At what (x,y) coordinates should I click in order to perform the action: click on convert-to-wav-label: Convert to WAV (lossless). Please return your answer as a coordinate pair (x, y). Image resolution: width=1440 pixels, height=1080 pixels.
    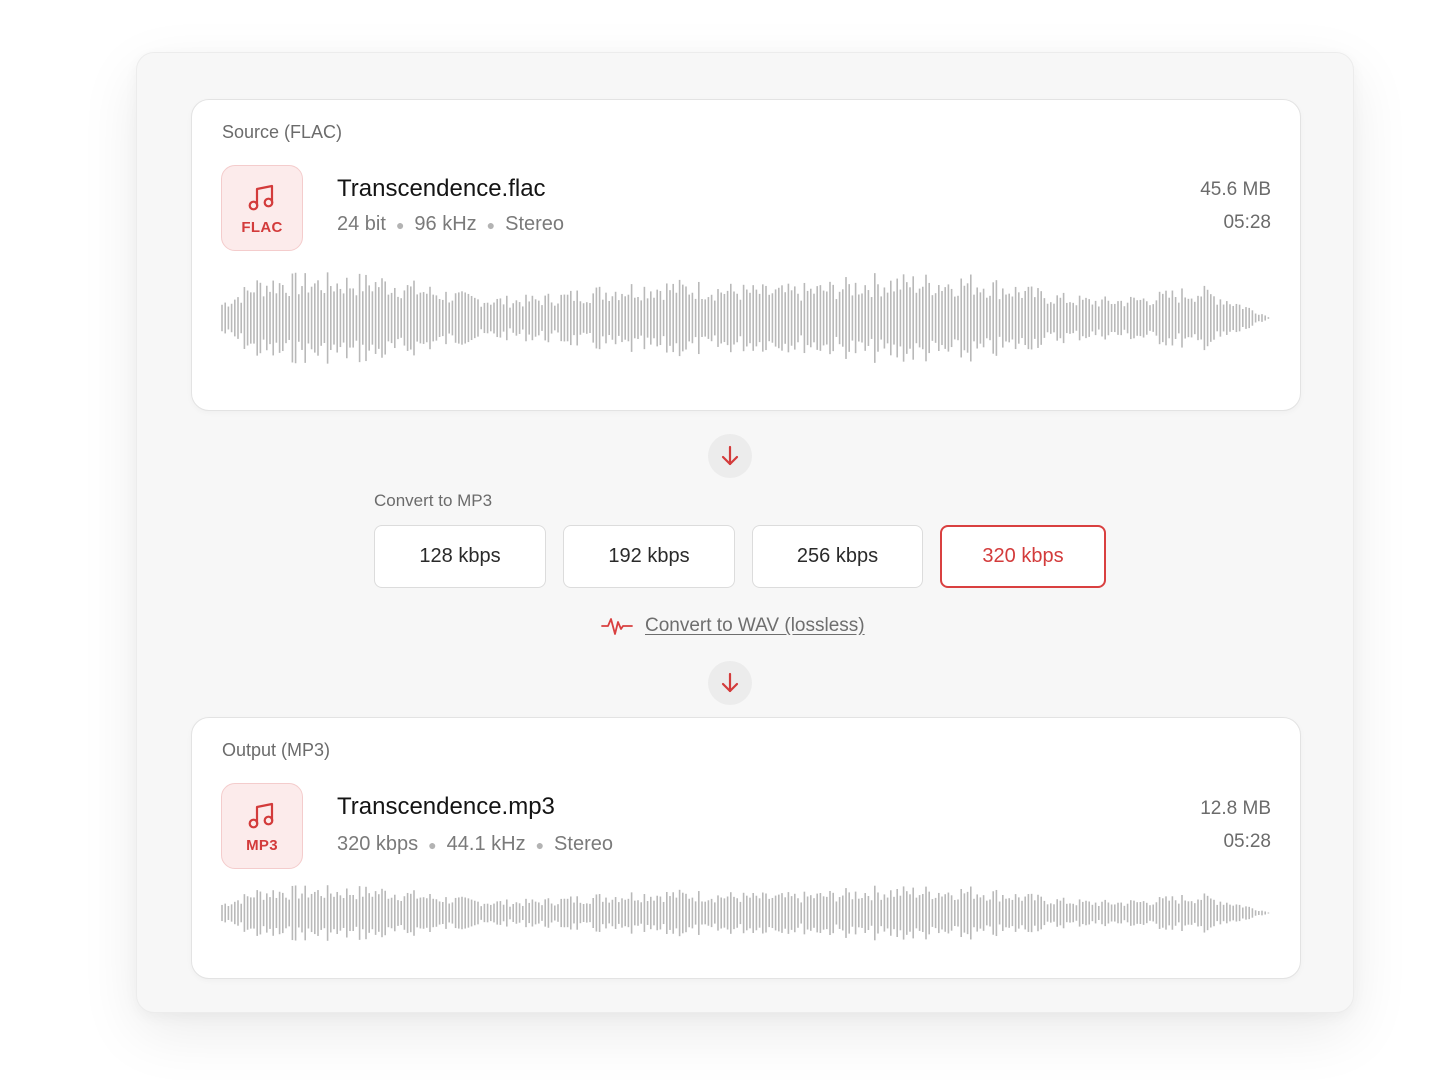
    Looking at the image, I should click on (755, 626).